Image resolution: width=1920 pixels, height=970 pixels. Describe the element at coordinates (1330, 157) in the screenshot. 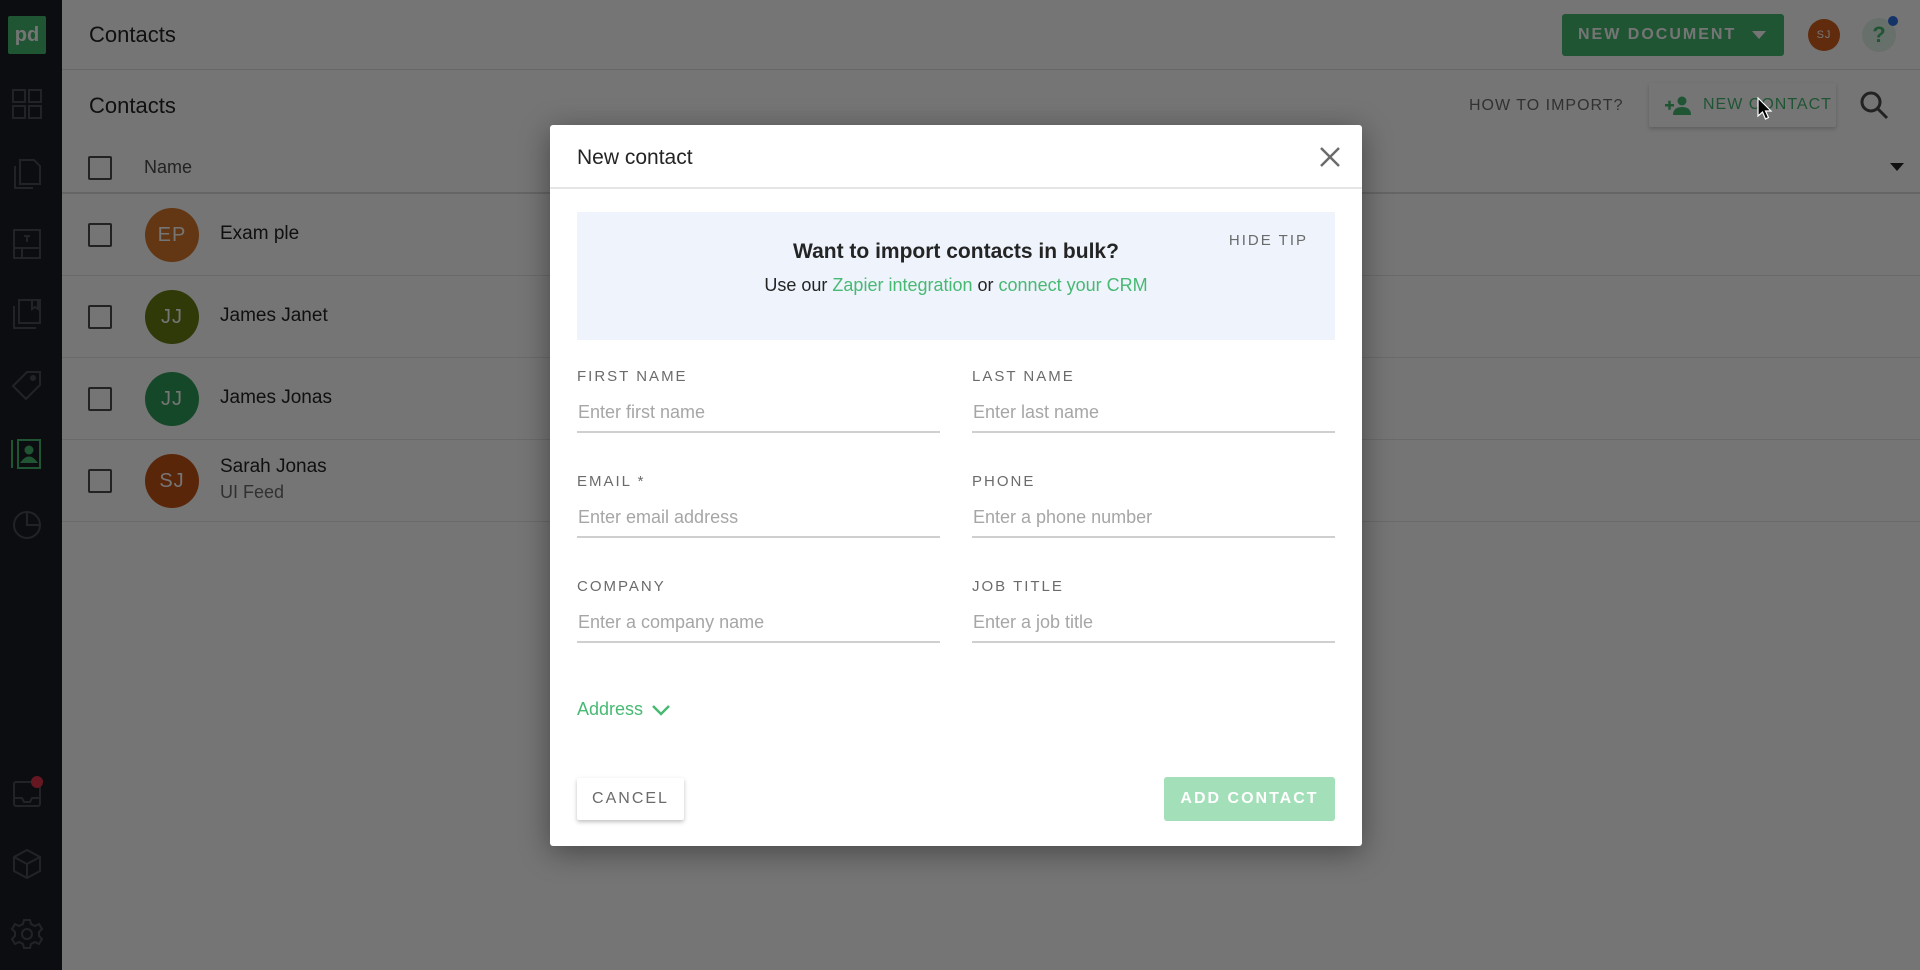

I see `close-icon` at that location.